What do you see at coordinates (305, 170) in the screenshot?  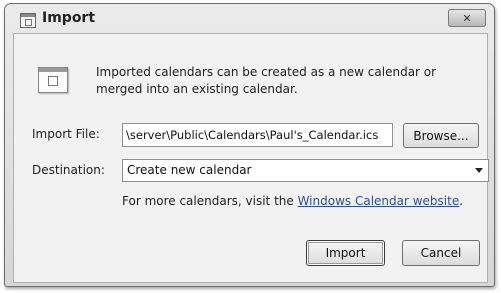 I see `destination-select: Create new calendar` at bounding box center [305, 170].